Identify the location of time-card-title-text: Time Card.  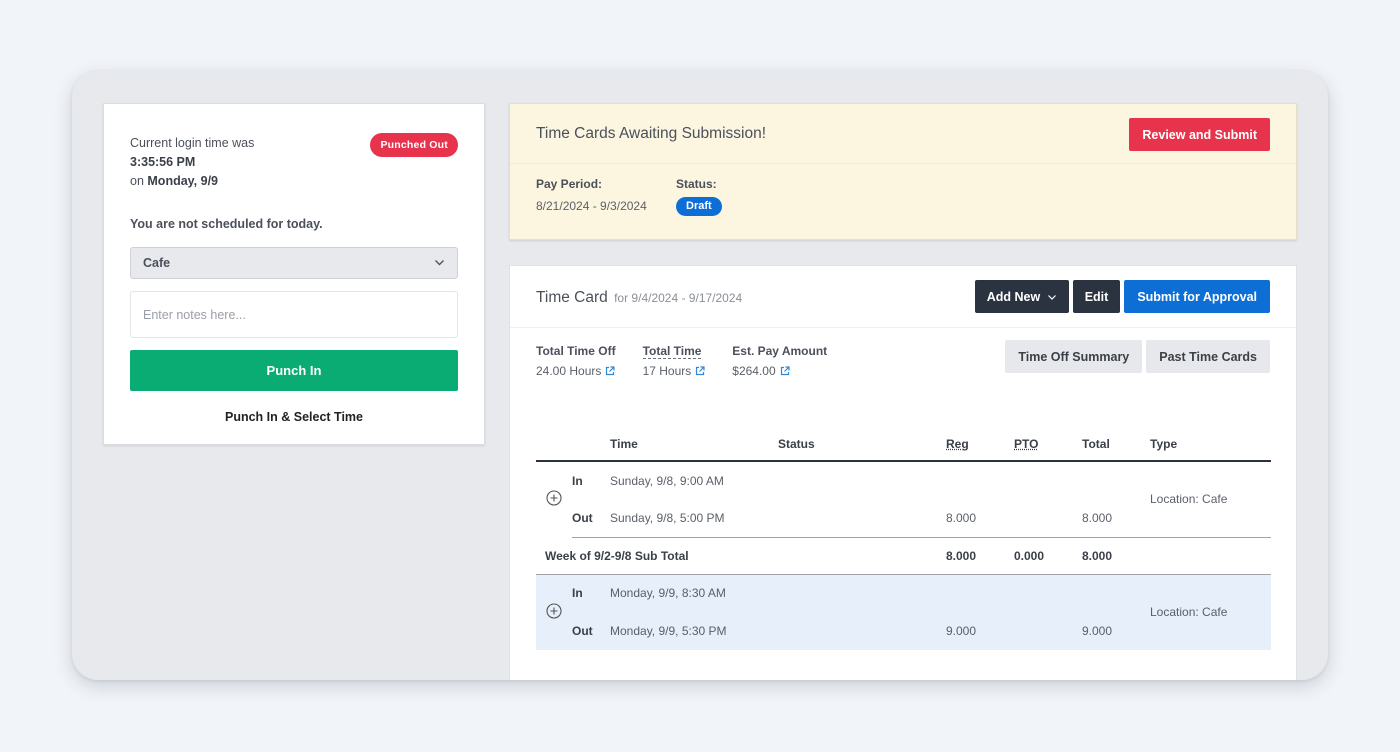
(572, 297).